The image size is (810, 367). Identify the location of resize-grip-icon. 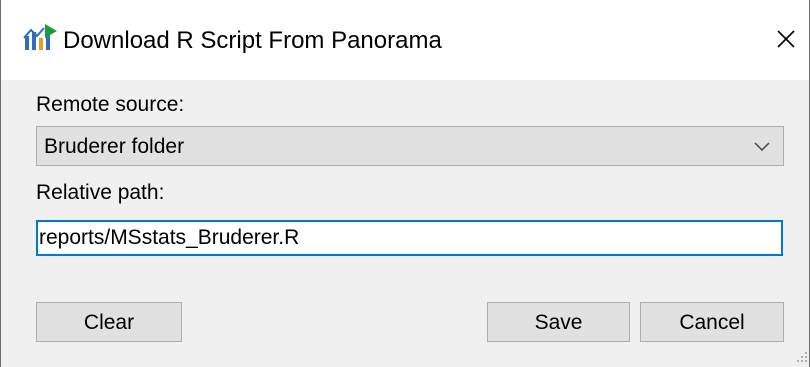
(803, 357).